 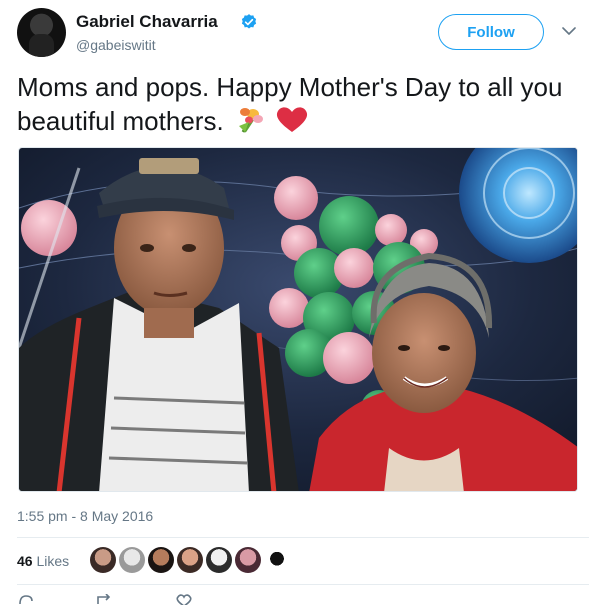 I want to click on liker-avatars, so click(x=190, y=561).